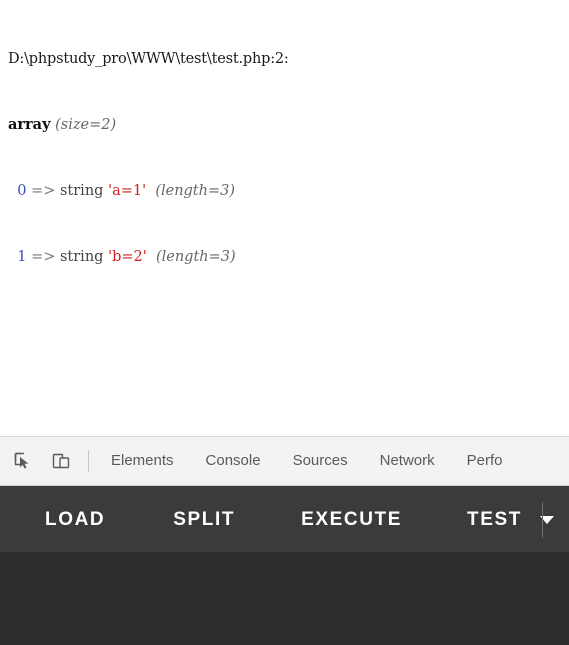 The width and height of the screenshot is (569, 645). I want to click on devtools-toolbar-divider, so click(88, 461).